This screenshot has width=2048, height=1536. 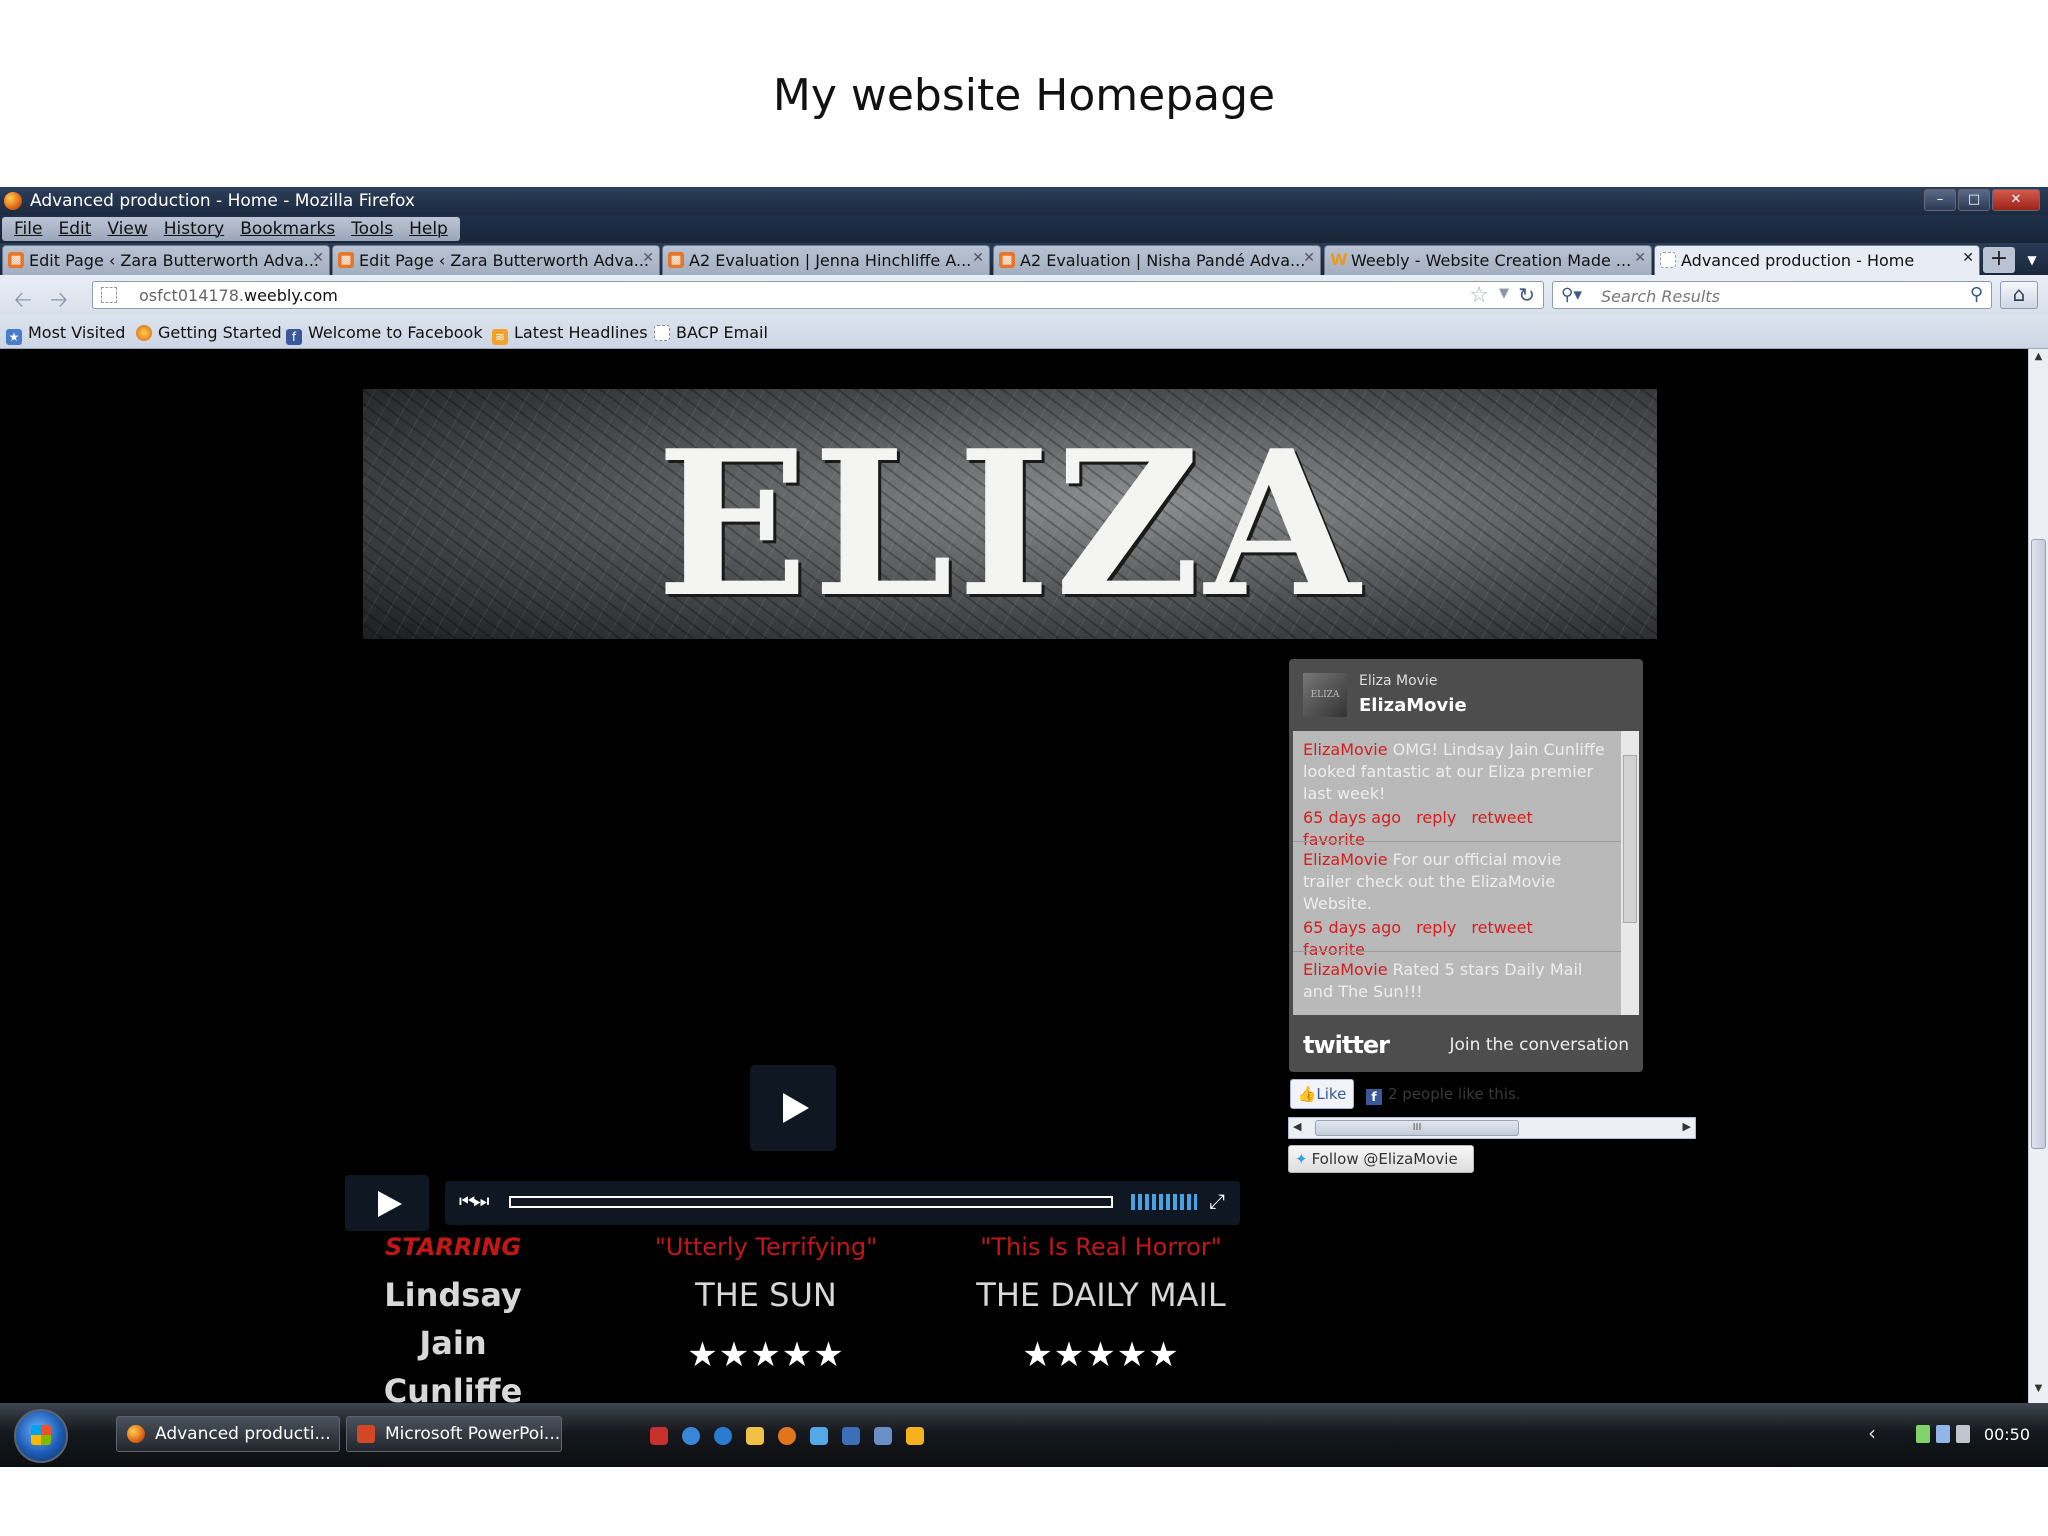 I want to click on facebook-like-button: 👍Like, so click(x=1322, y=1094).